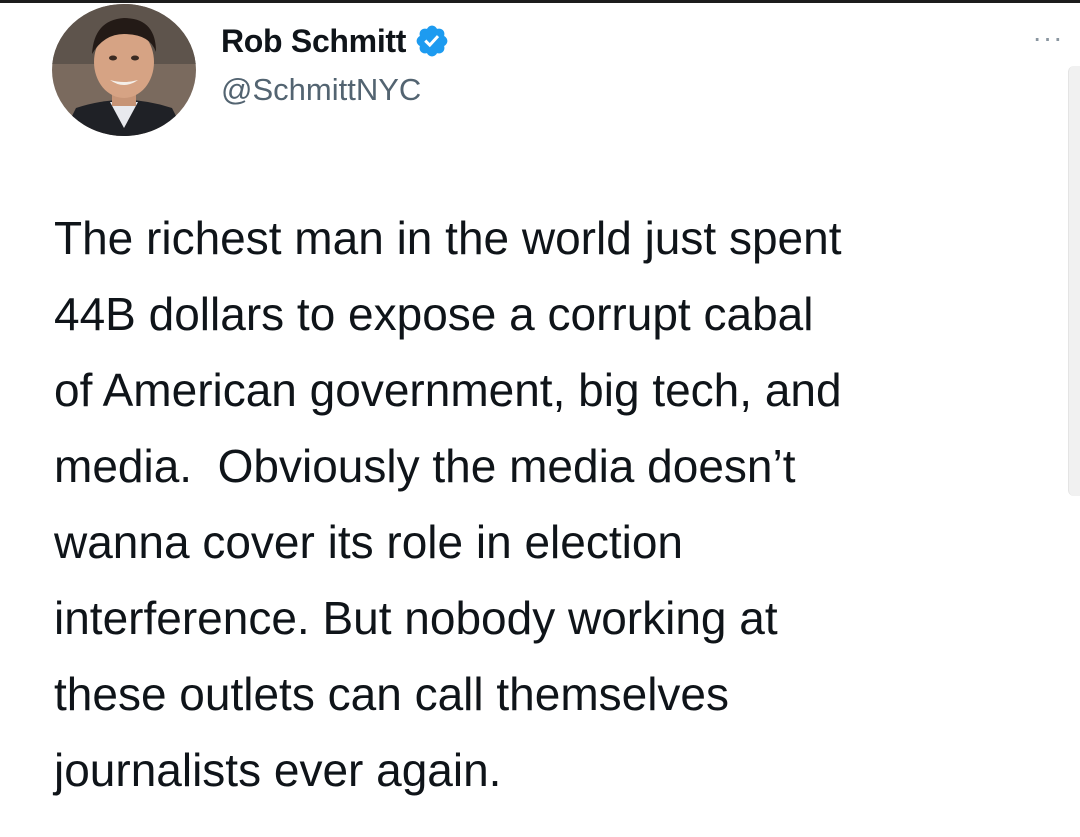  I want to click on scrollbar, so click(1074, 281).